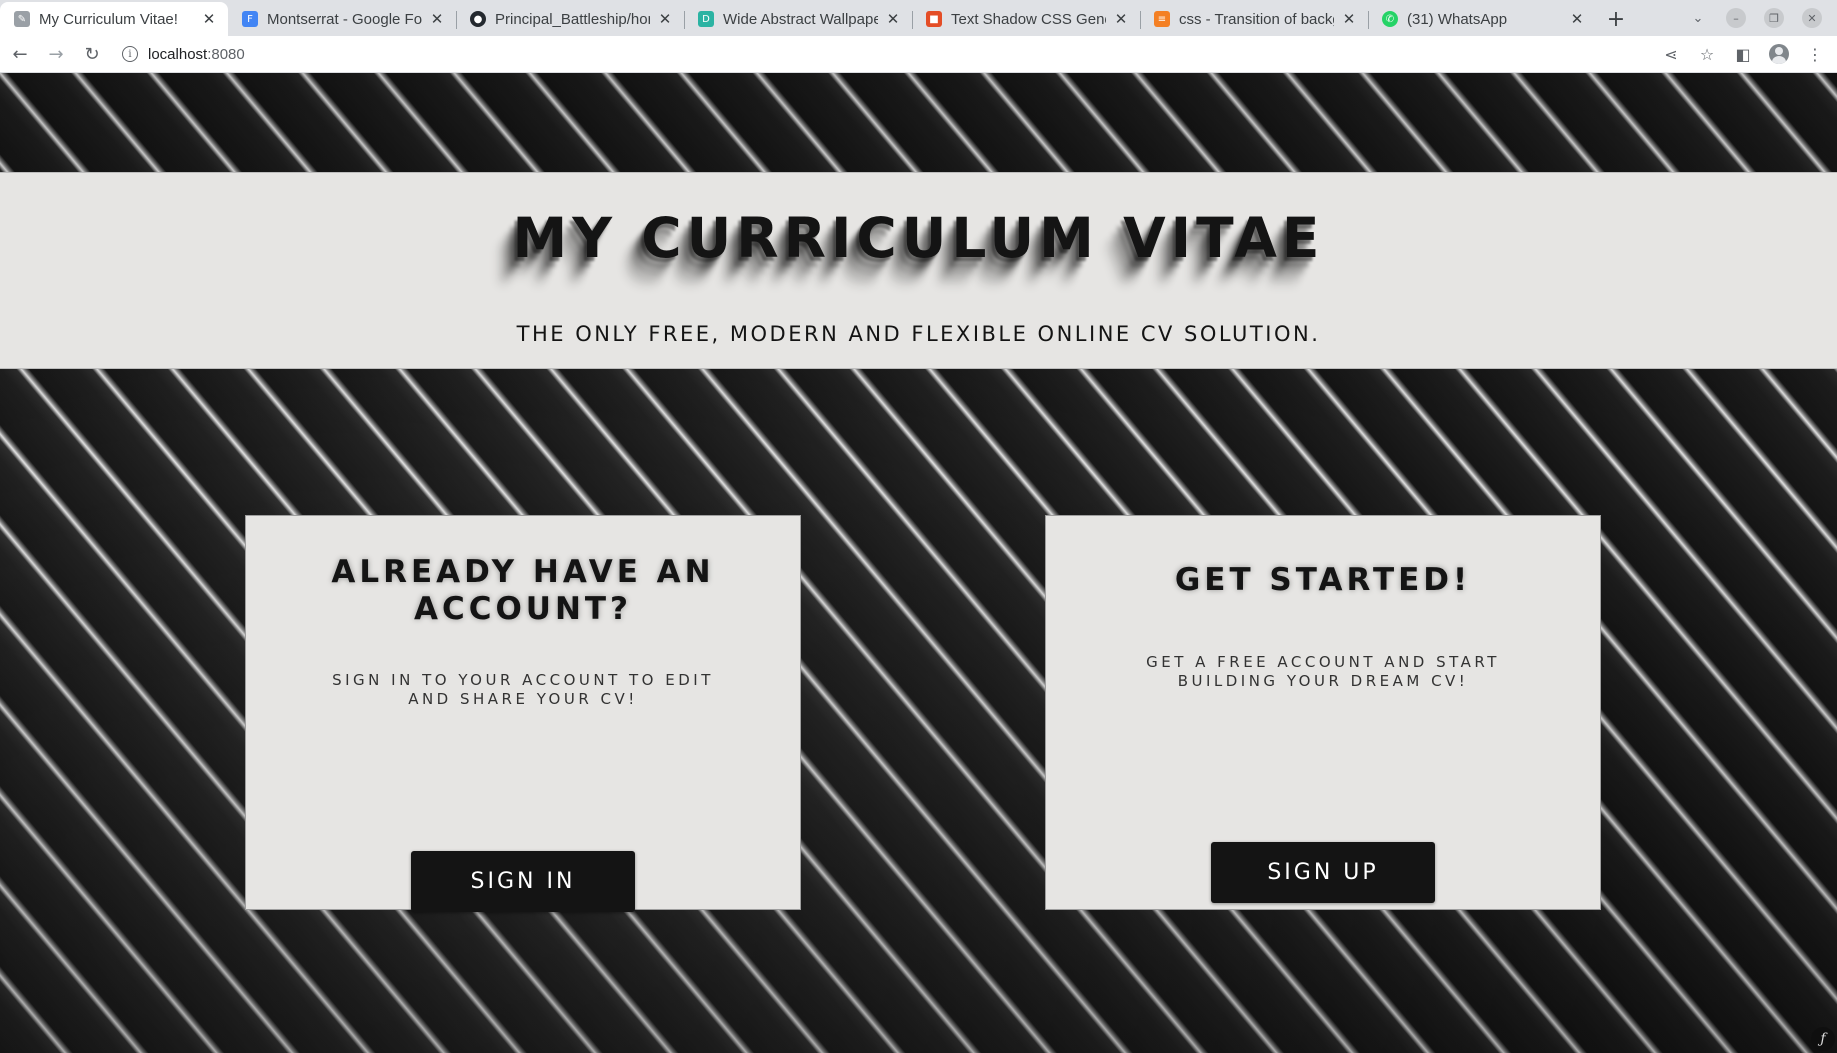 This screenshot has height=1053, width=1837. Describe the element at coordinates (130, 54) in the screenshot. I see `site-info-icon: i` at that location.